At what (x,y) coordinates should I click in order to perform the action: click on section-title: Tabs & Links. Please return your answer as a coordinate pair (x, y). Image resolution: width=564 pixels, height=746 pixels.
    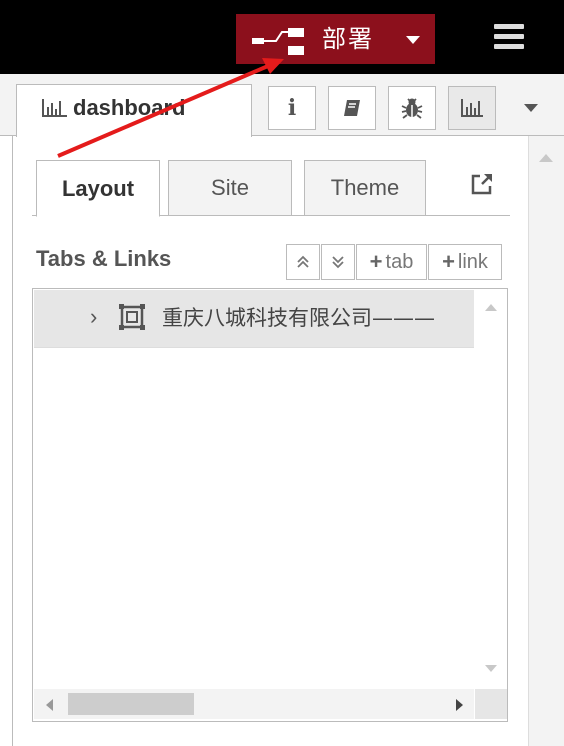
    Looking at the image, I should click on (104, 258).